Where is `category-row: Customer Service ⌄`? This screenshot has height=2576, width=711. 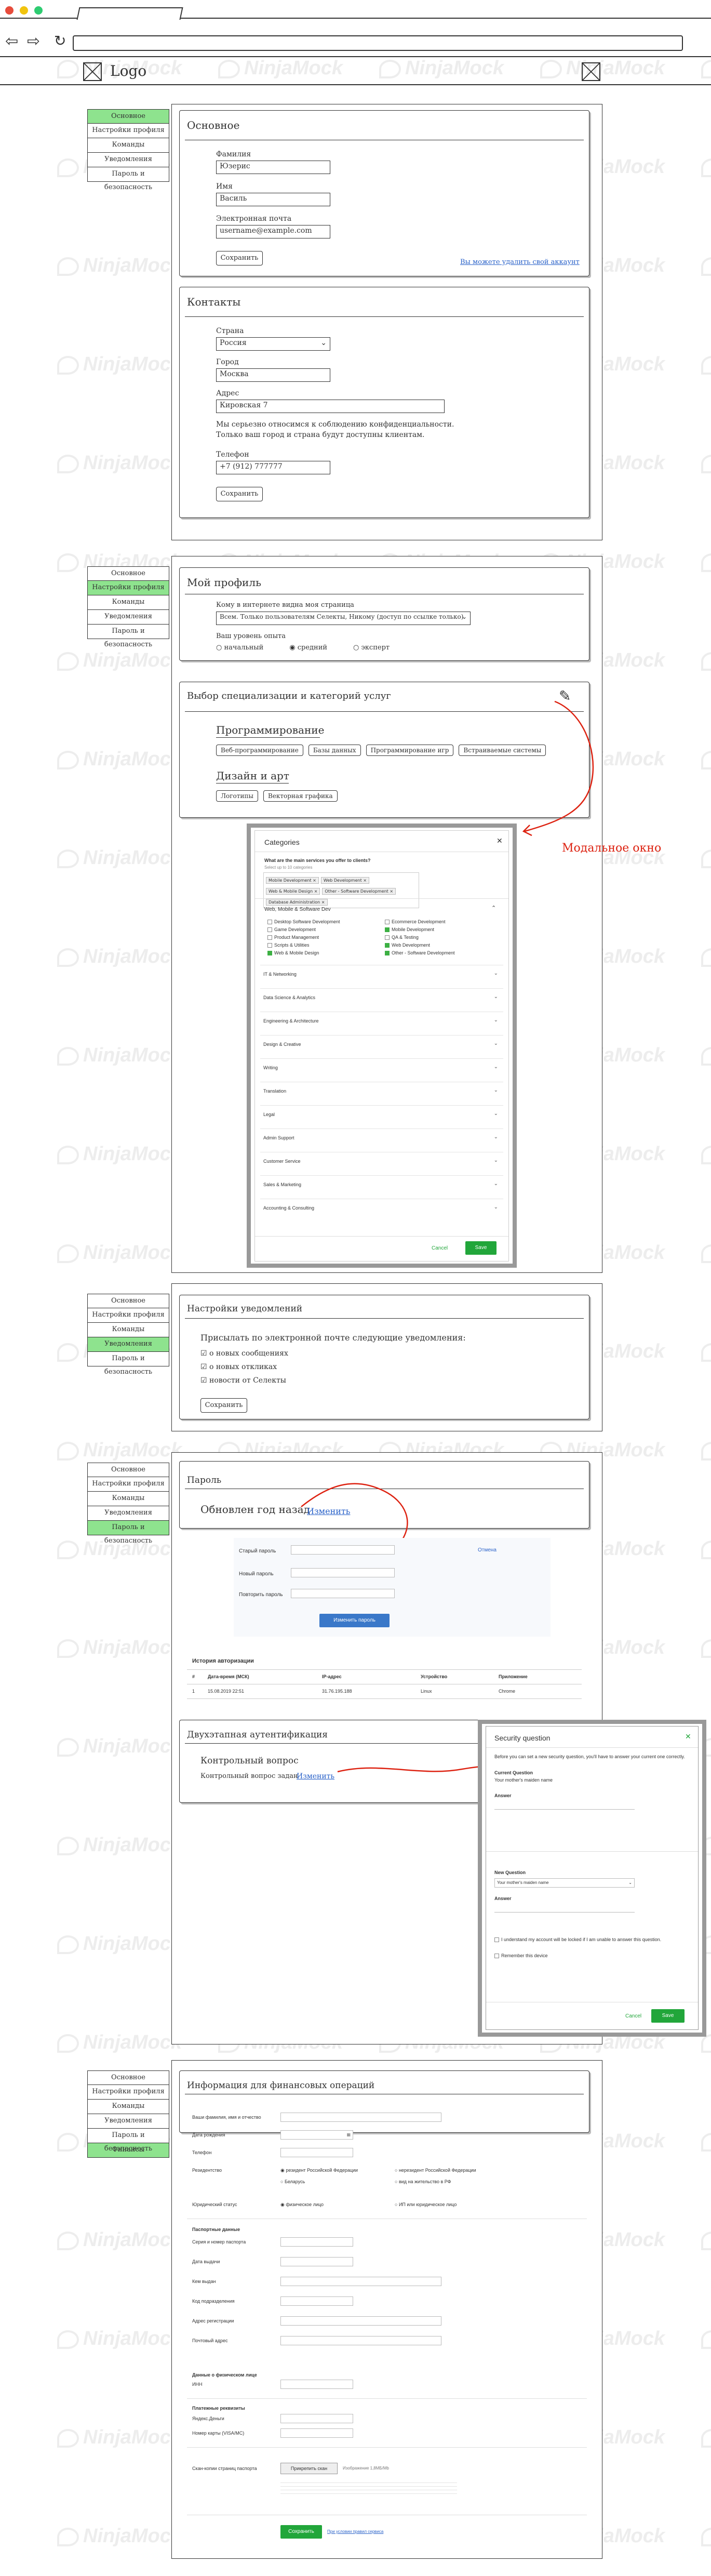 category-row: Customer Service ⌄ is located at coordinates (382, 1162).